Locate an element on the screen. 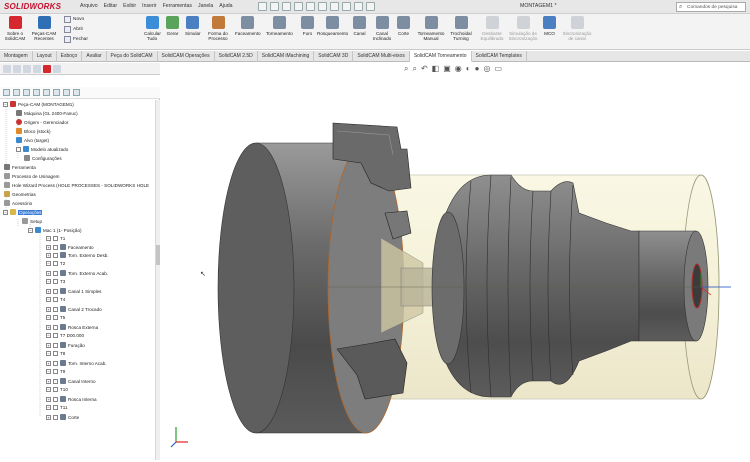 Image resolution: width=750 pixels, height=462 pixels. tree-mac1: − Mac 1 (1- Posição) is located at coordinates (55, 230).